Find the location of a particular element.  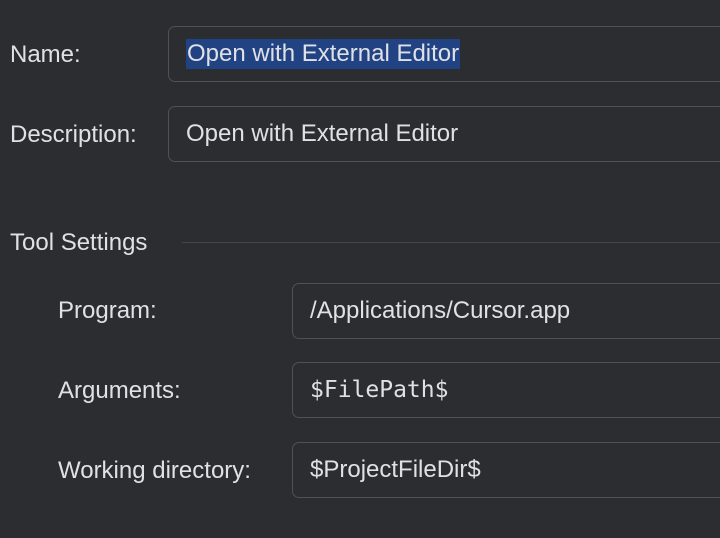

program-label: Program: is located at coordinates (107, 310).